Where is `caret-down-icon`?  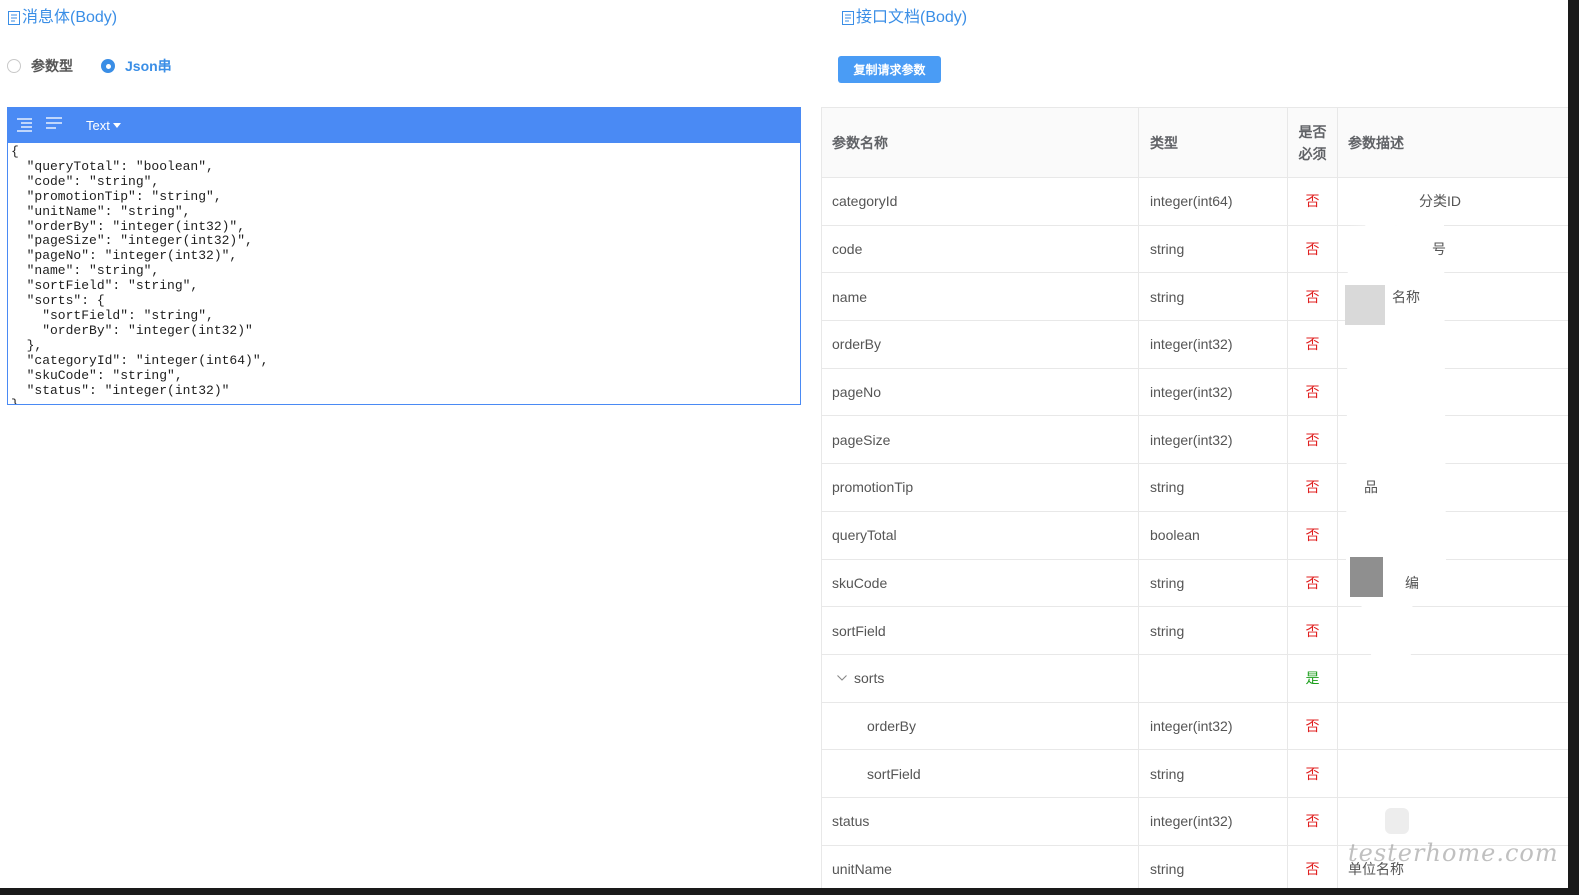 caret-down-icon is located at coordinates (116, 125).